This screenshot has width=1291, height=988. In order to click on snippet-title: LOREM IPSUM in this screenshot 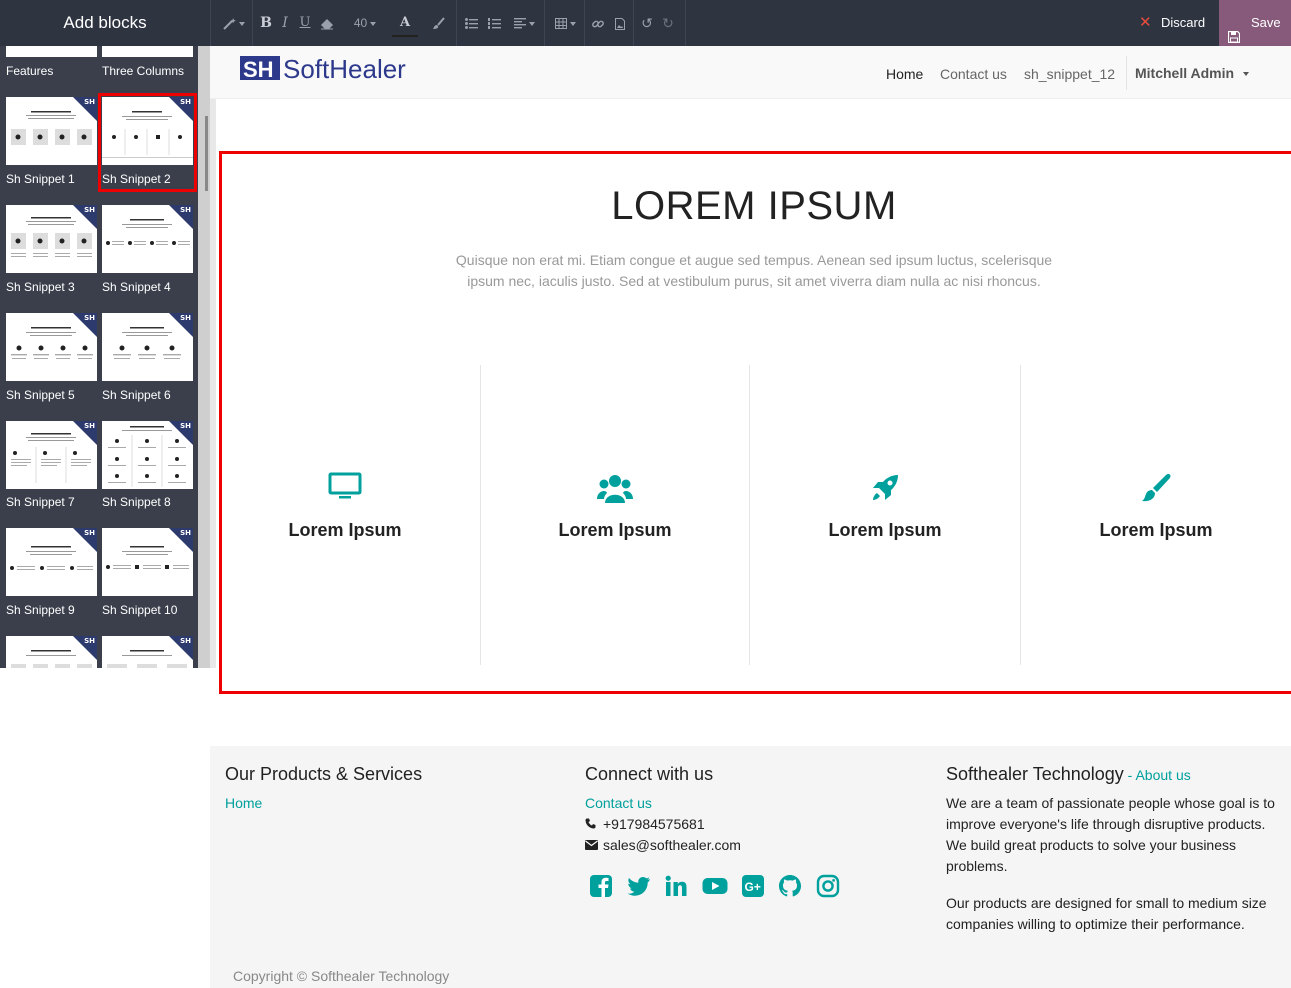, I will do `click(754, 206)`.